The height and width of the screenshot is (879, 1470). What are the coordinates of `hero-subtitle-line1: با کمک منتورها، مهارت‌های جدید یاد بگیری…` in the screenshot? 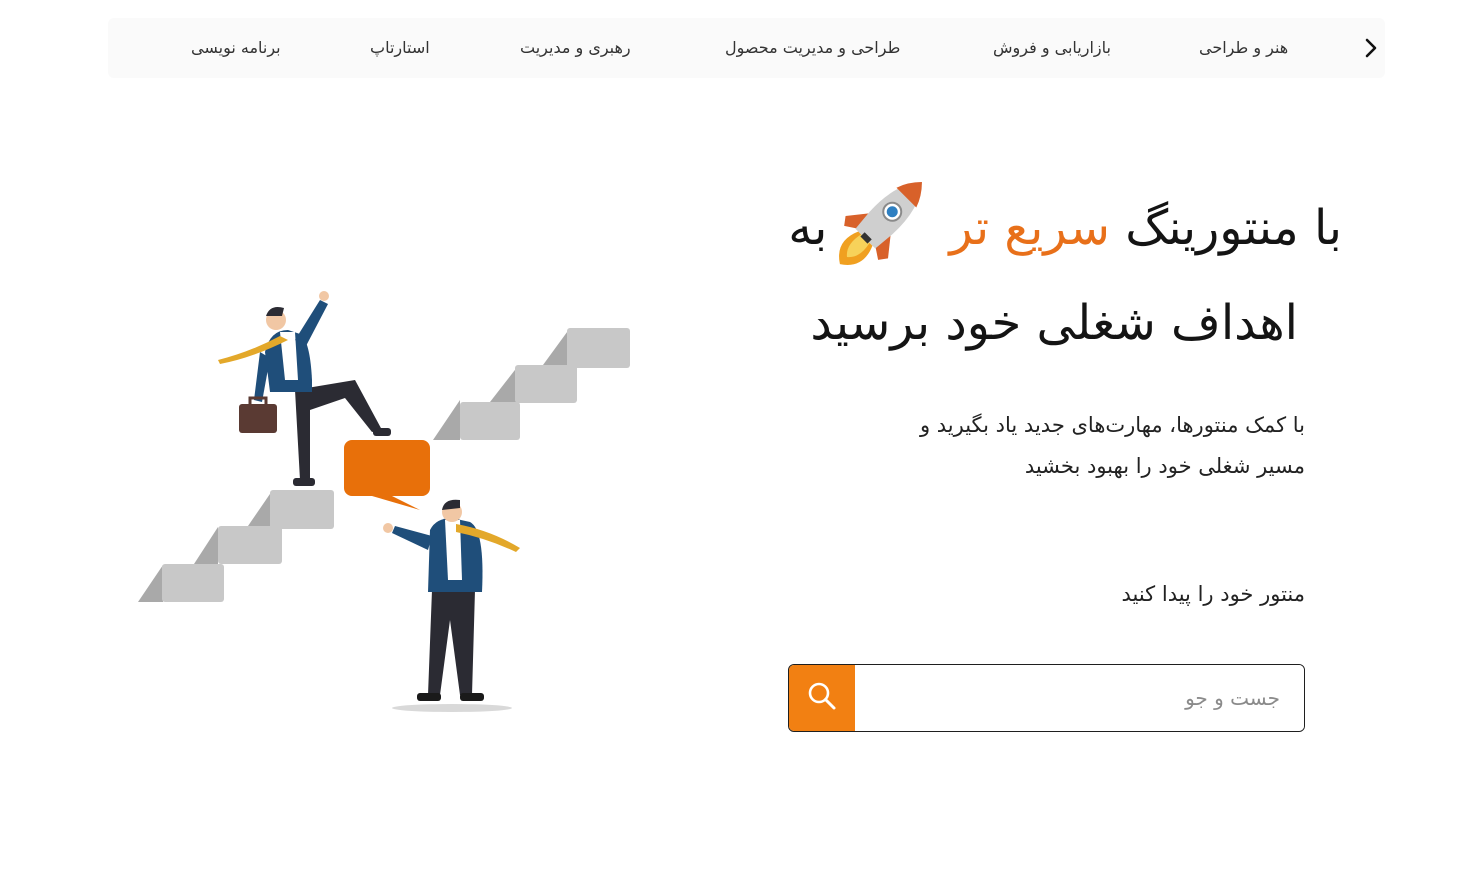 It's located at (1112, 425).